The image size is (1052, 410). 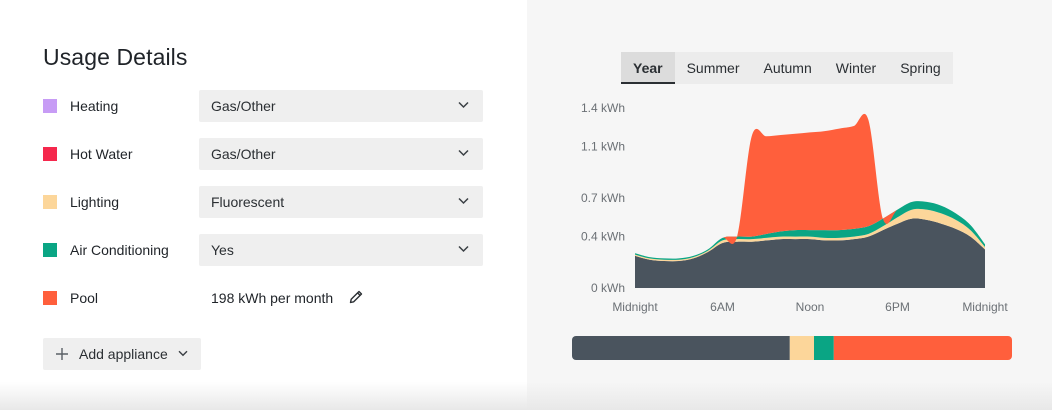 I want to click on y-axis: 0 kWh 0.4 kWh 0.7 kWh 1.1 kWh 1.4 kWh, so click(x=603, y=198).